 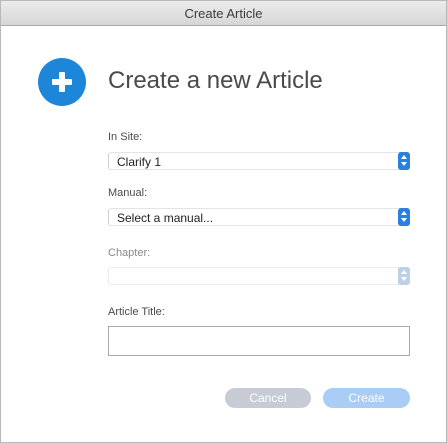 I want to click on create-button: Create, so click(x=366, y=398).